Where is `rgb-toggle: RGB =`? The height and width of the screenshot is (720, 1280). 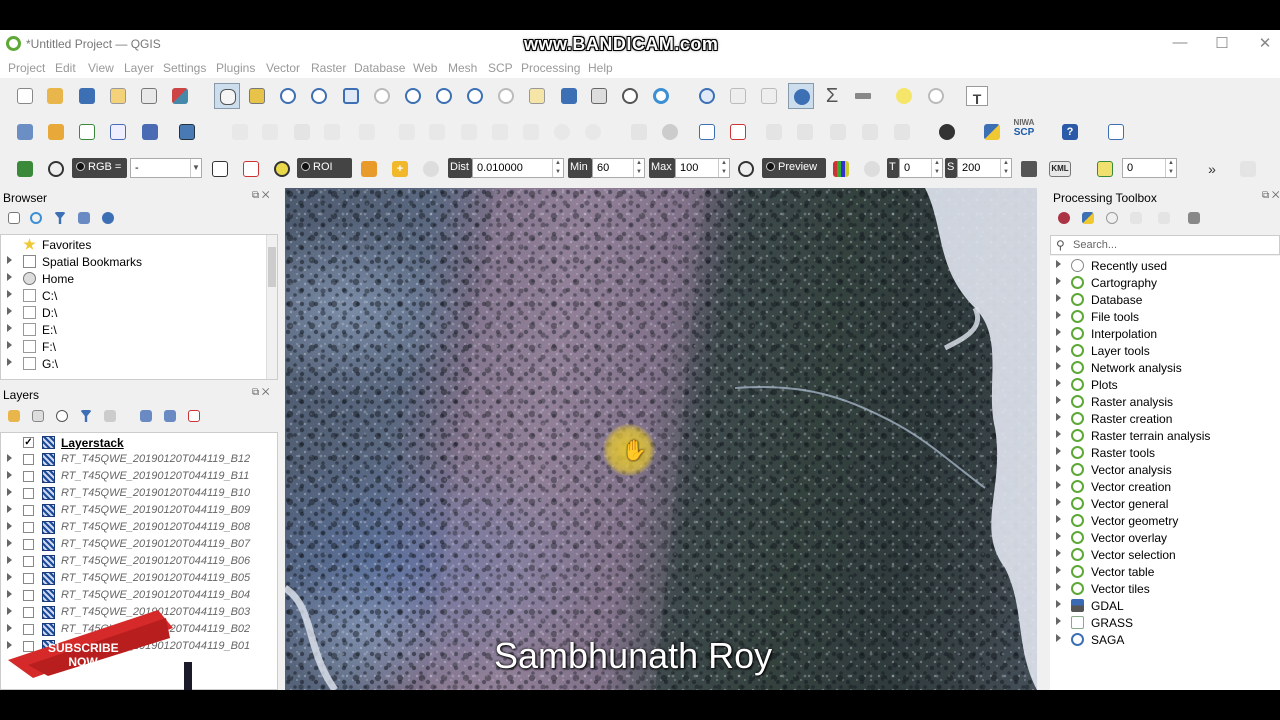
rgb-toggle: RGB = is located at coordinates (99, 168).